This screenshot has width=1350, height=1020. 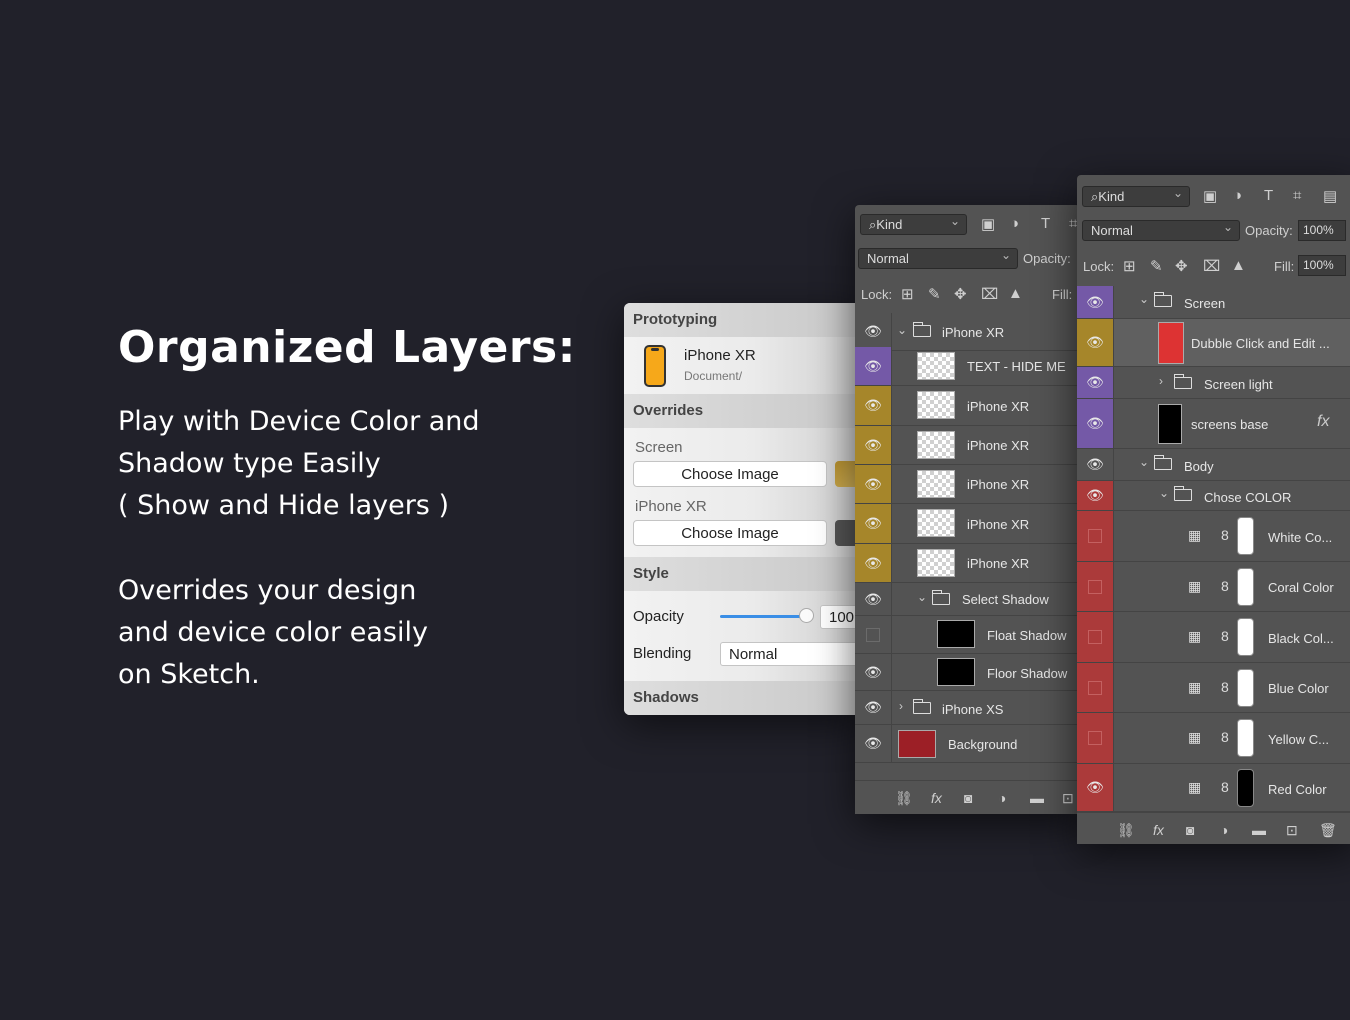 What do you see at coordinates (742, 698) in the screenshot?
I see `section-shadows: Shadows` at bounding box center [742, 698].